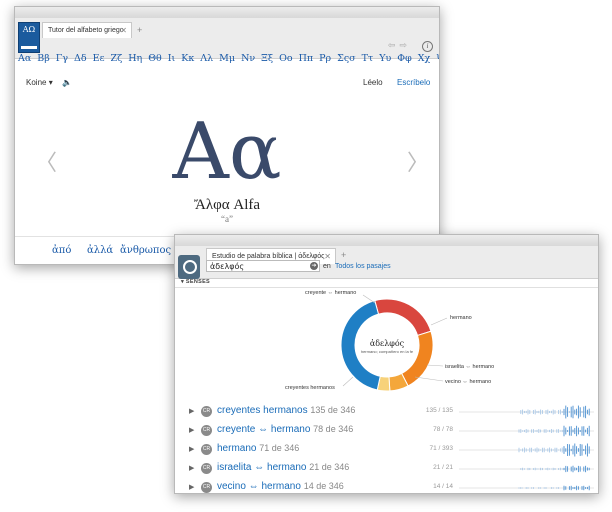 This screenshot has width=612, height=512. I want to click on sense-ratio: 14 / 14, so click(443, 486).